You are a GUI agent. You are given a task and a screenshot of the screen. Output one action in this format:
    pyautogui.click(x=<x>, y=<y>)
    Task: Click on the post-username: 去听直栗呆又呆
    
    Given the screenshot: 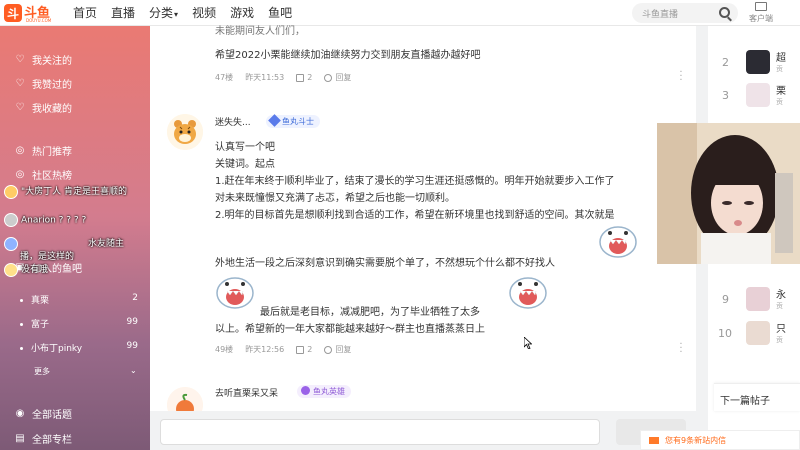 What is the action you would take?
    pyautogui.click(x=246, y=392)
    